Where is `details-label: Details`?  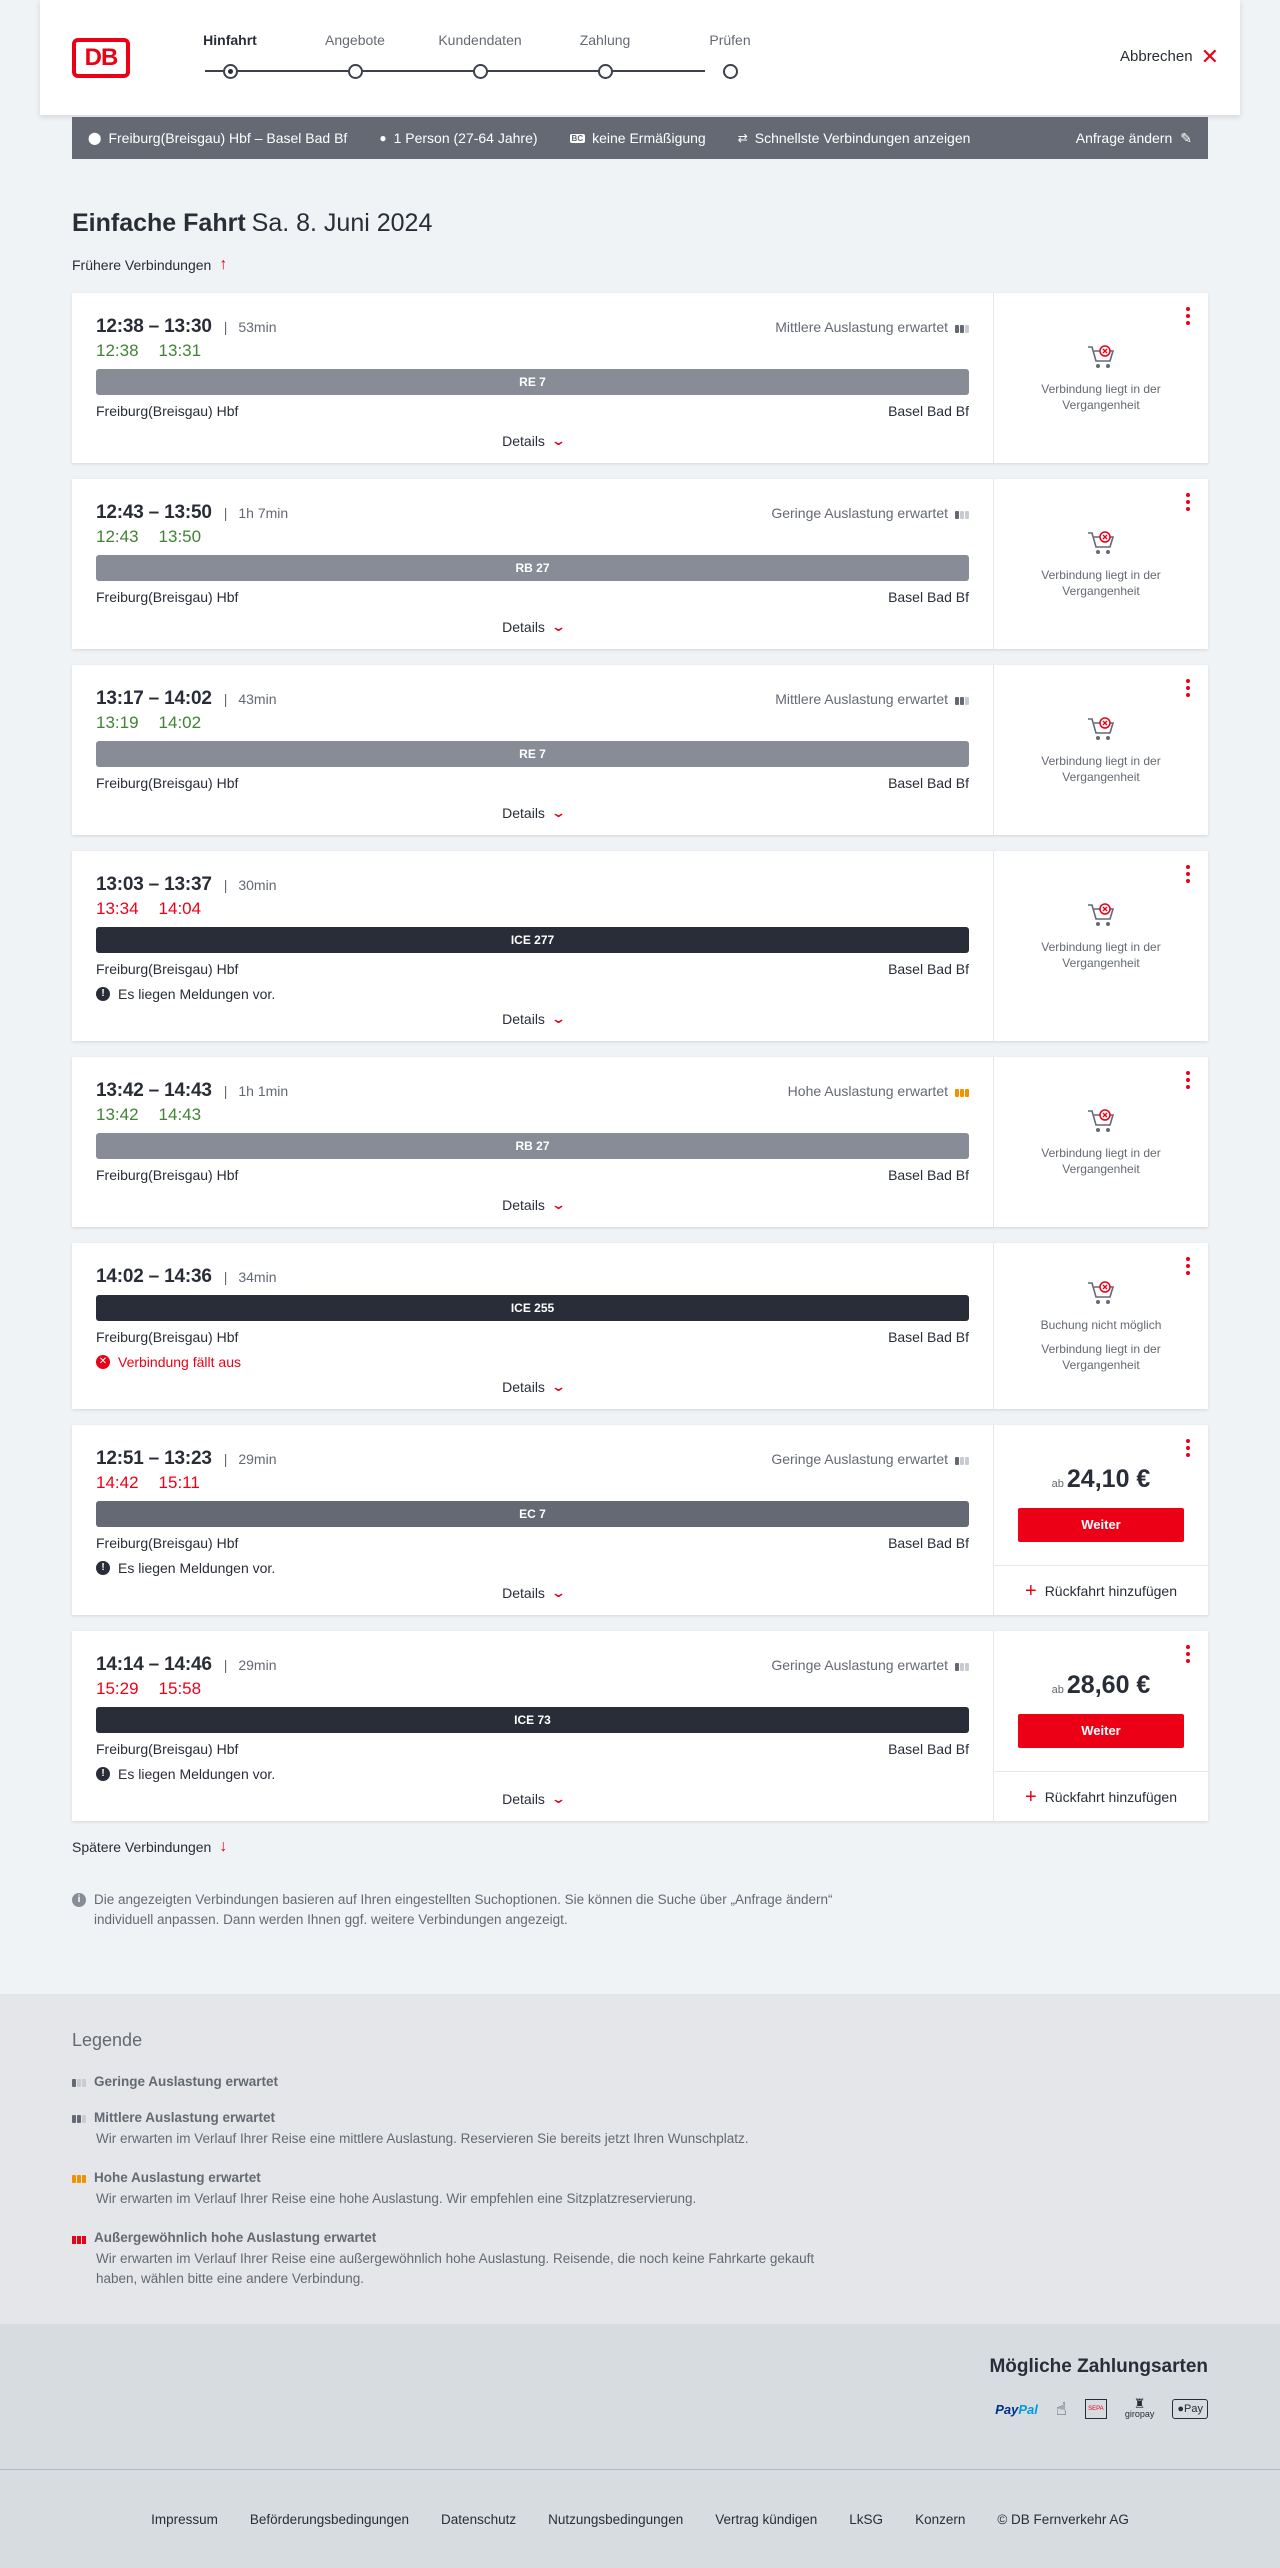
details-label: Details is located at coordinates (523, 813).